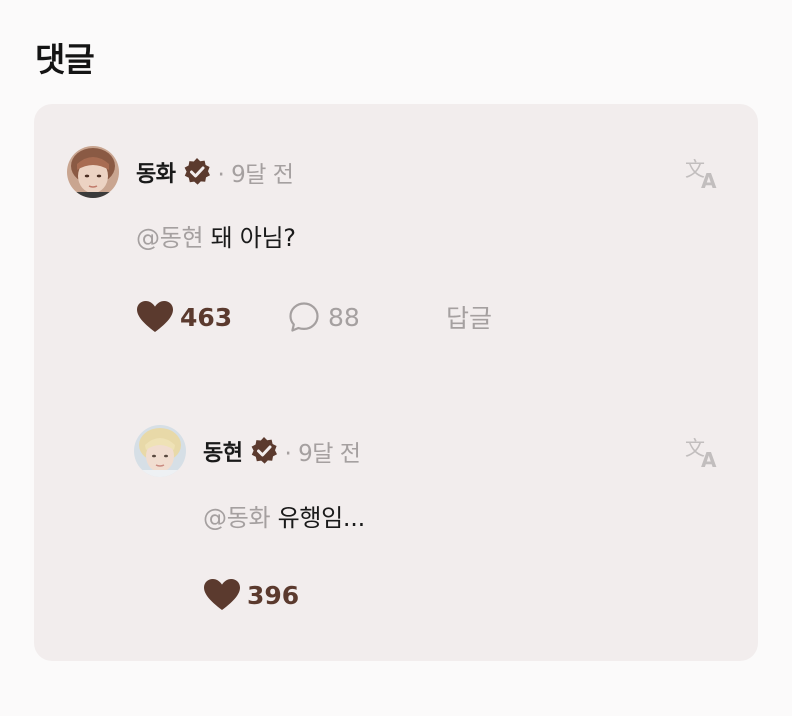  Describe the element at coordinates (344, 317) in the screenshot. I see `comment-reply-count: 88` at that location.